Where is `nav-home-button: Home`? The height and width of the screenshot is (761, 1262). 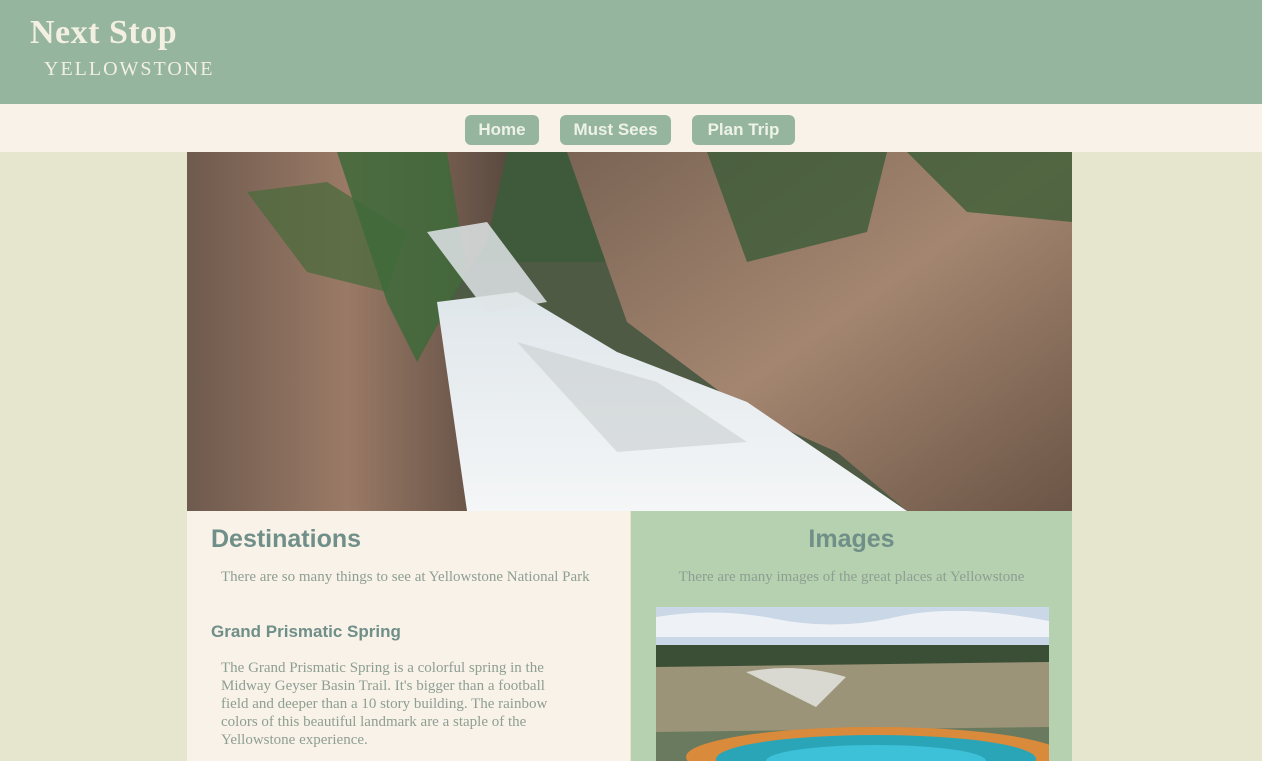
nav-home-button: Home is located at coordinates (502, 130).